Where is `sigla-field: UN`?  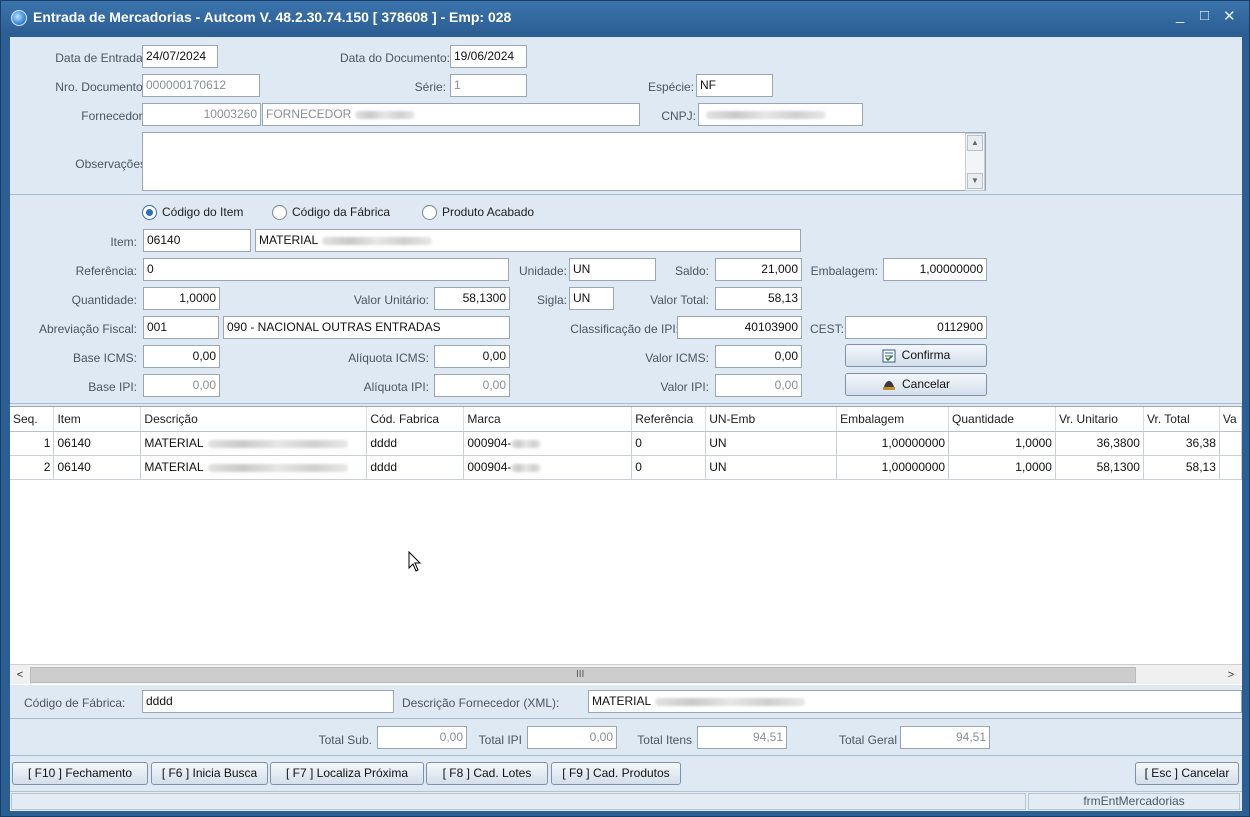
sigla-field: UN is located at coordinates (591, 298).